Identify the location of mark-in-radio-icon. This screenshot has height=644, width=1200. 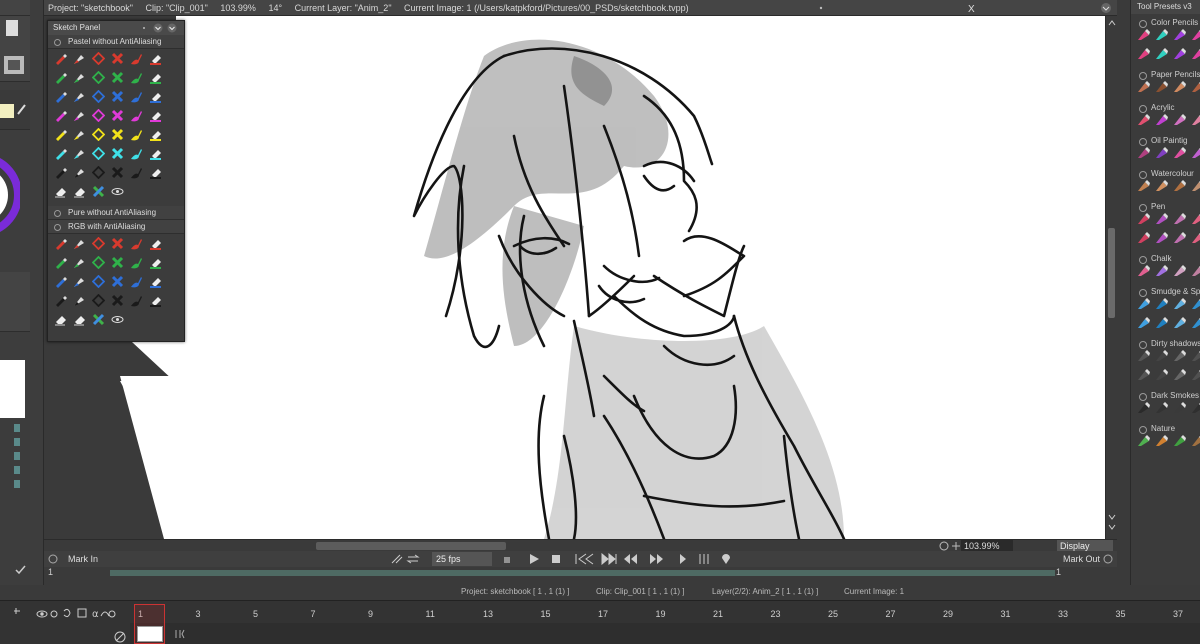
(53, 559).